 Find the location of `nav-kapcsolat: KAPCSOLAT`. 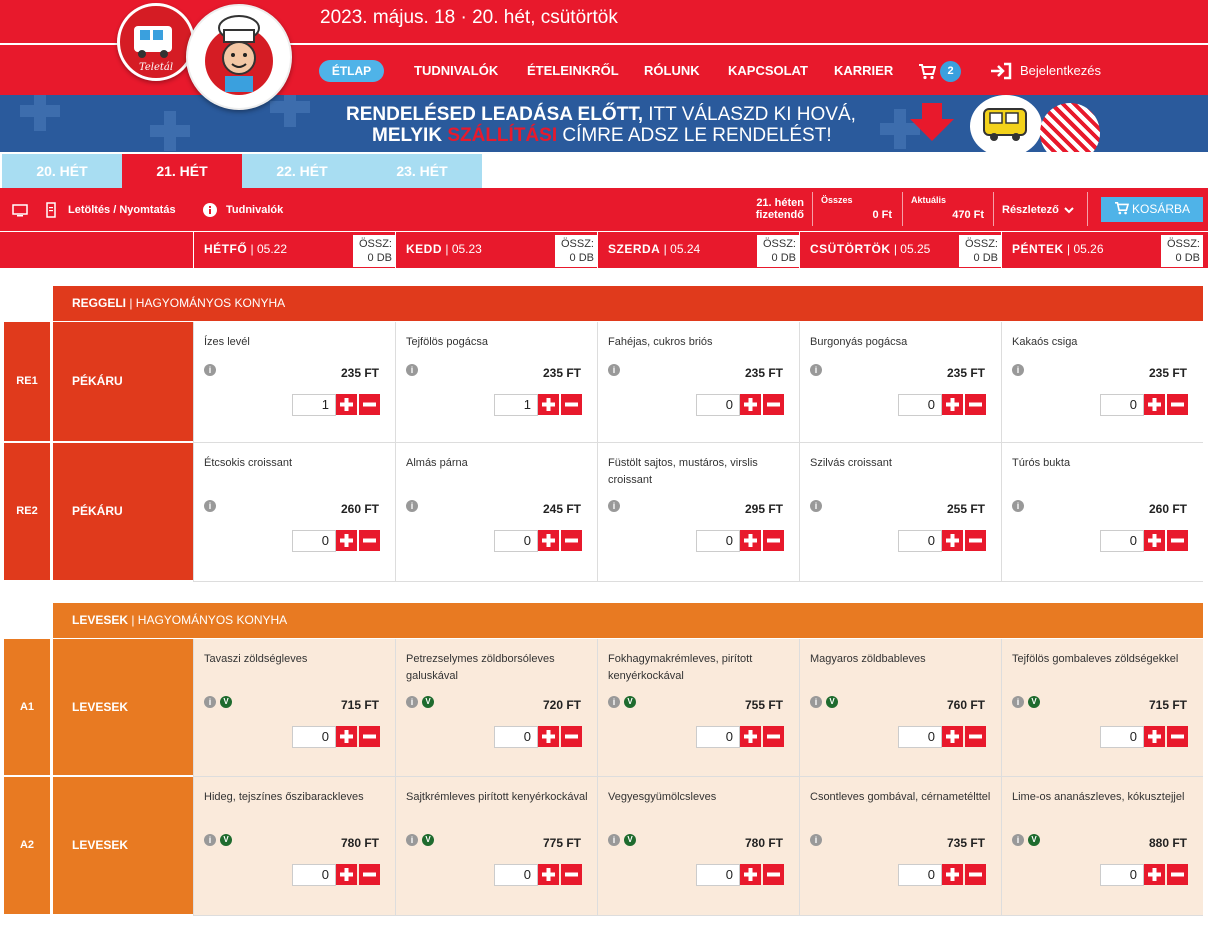

nav-kapcsolat: KAPCSOLAT is located at coordinates (768, 70).